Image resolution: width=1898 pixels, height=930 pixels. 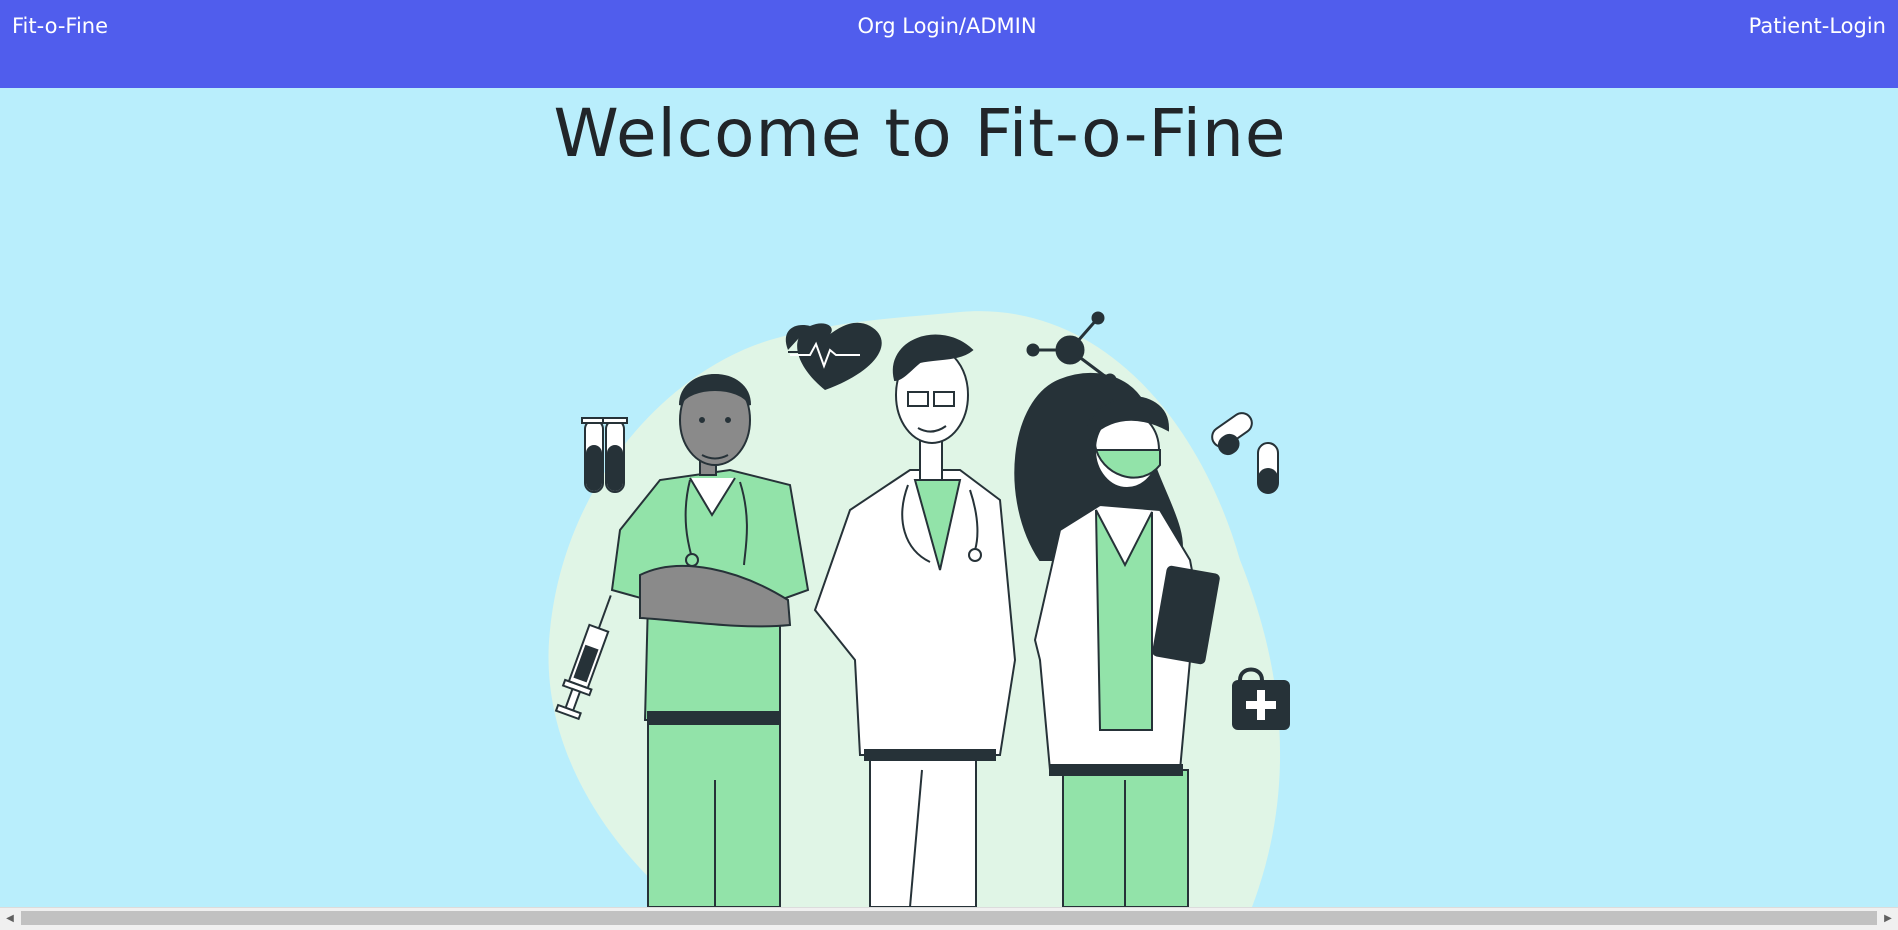 I want to click on pill-icon, so click(x=1245, y=453).